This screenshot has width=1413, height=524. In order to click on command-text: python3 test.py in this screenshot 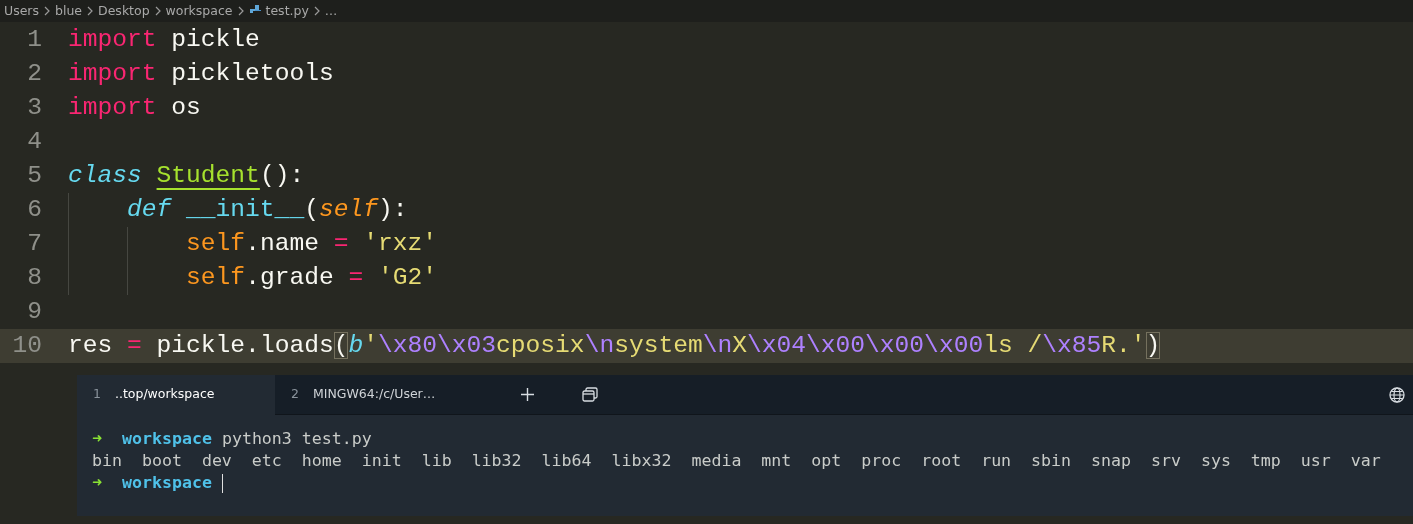, I will do `click(296, 438)`.